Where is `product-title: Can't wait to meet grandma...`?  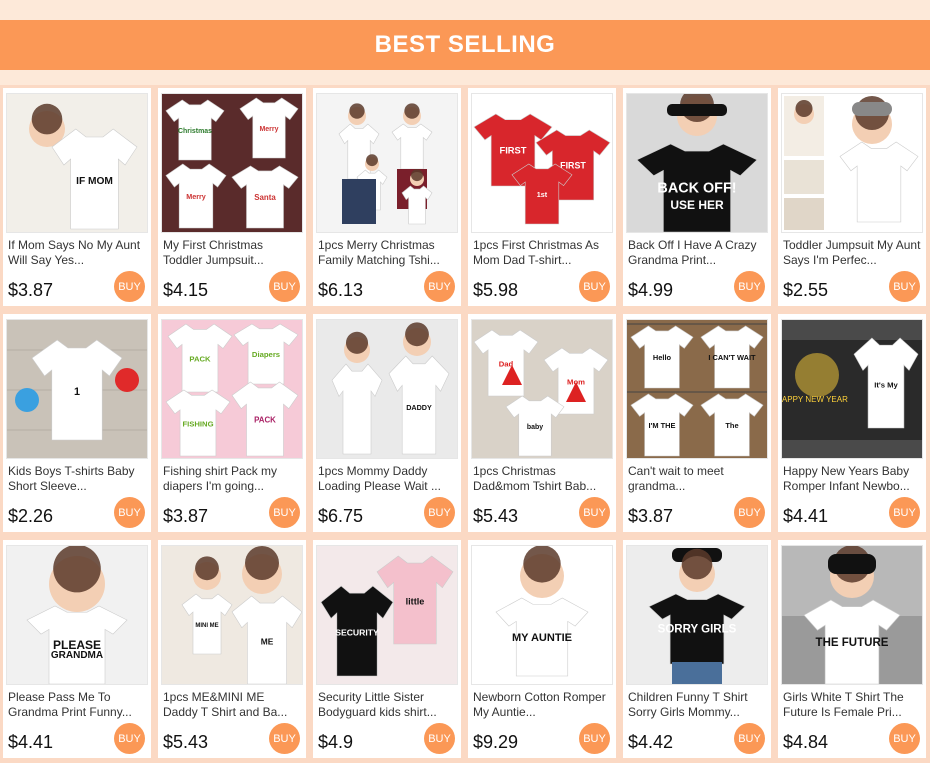 product-title: Can't wait to meet grandma... is located at coordinates (697, 479).